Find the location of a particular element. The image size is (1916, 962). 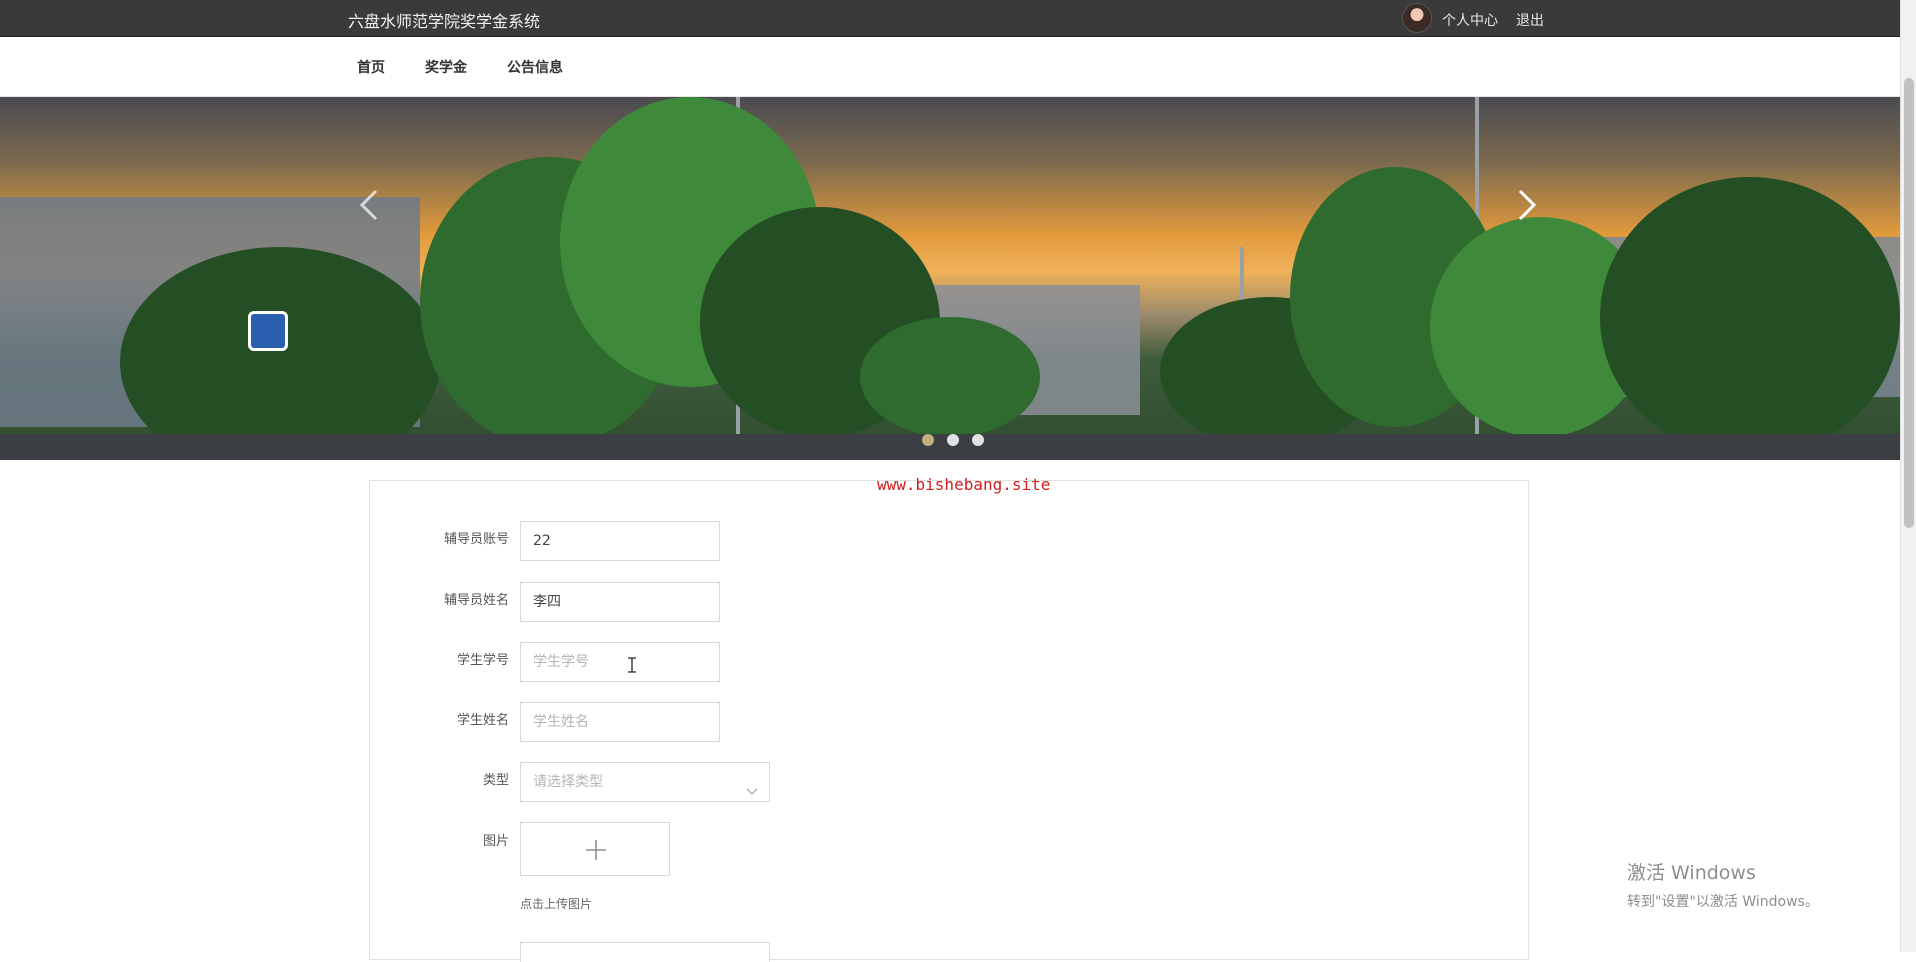

form-row-image: 图片 is located at coordinates (495, 841).